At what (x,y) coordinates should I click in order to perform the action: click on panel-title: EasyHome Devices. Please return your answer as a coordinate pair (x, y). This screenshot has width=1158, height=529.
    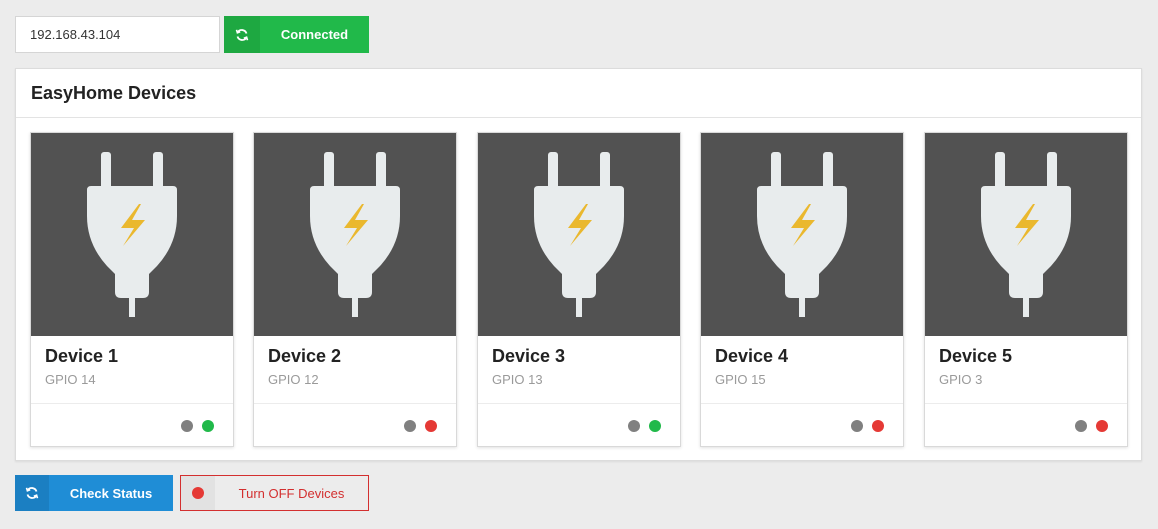
    Looking at the image, I should click on (578, 93).